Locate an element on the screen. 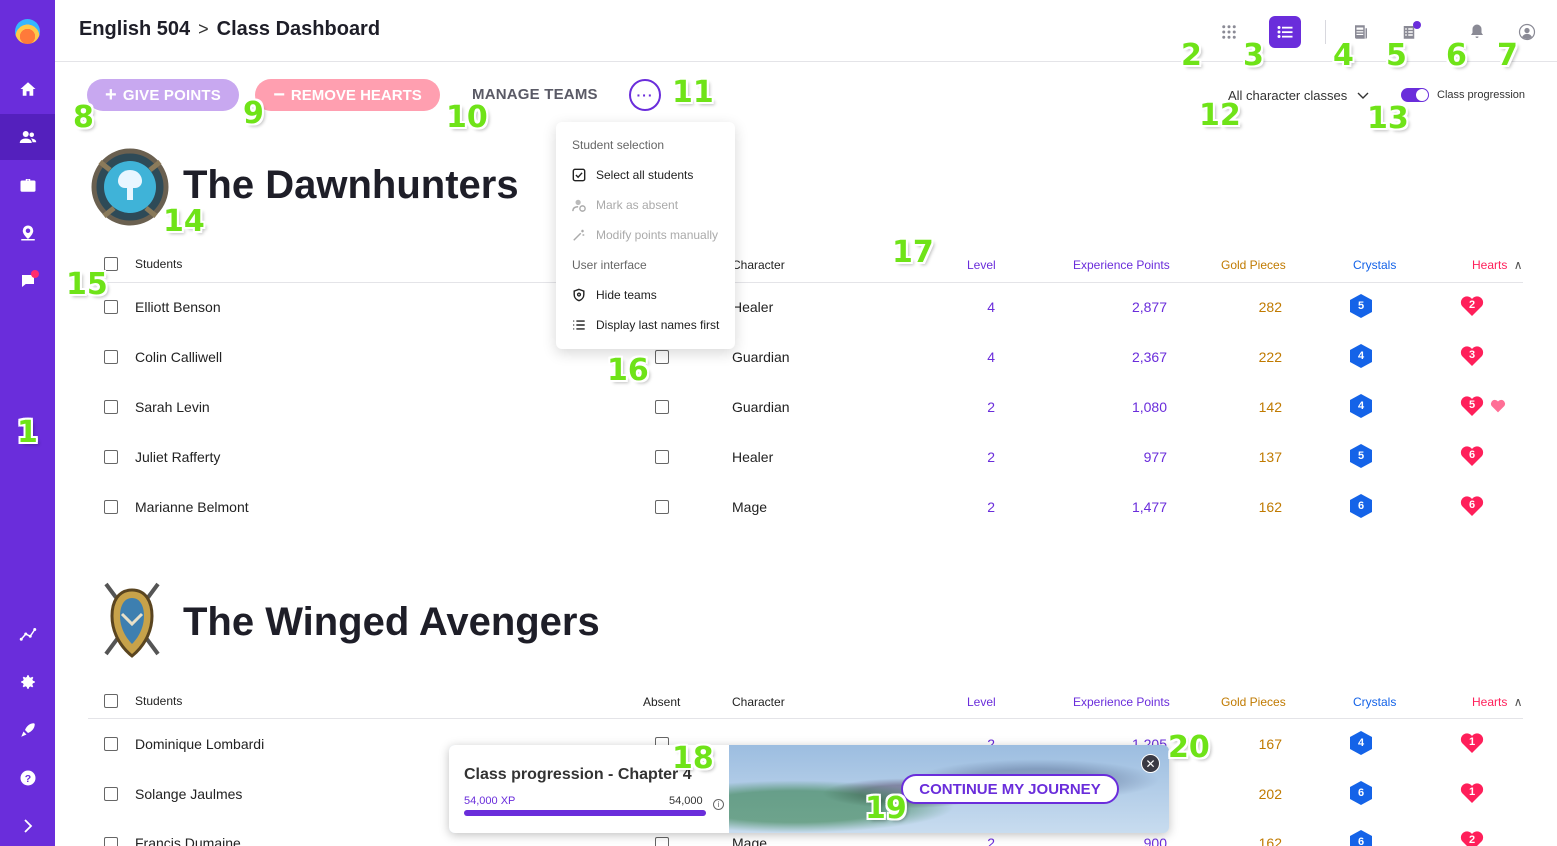 The image size is (1557, 846). breadcrumb-course: English 504 is located at coordinates (134, 29).